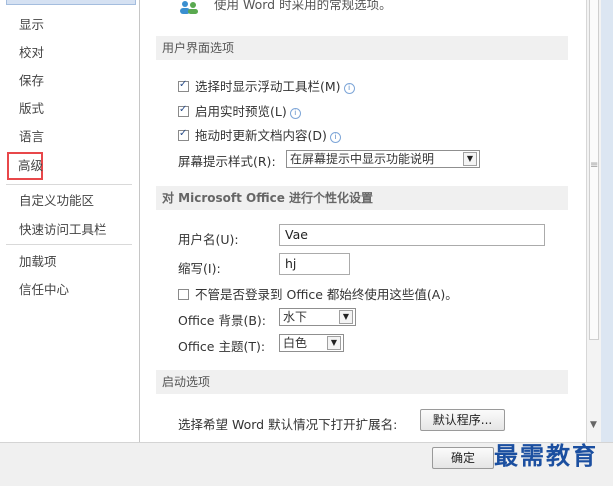  Describe the element at coordinates (25, 166) in the screenshot. I see `sidebar-item-advanced: 高级` at that location.